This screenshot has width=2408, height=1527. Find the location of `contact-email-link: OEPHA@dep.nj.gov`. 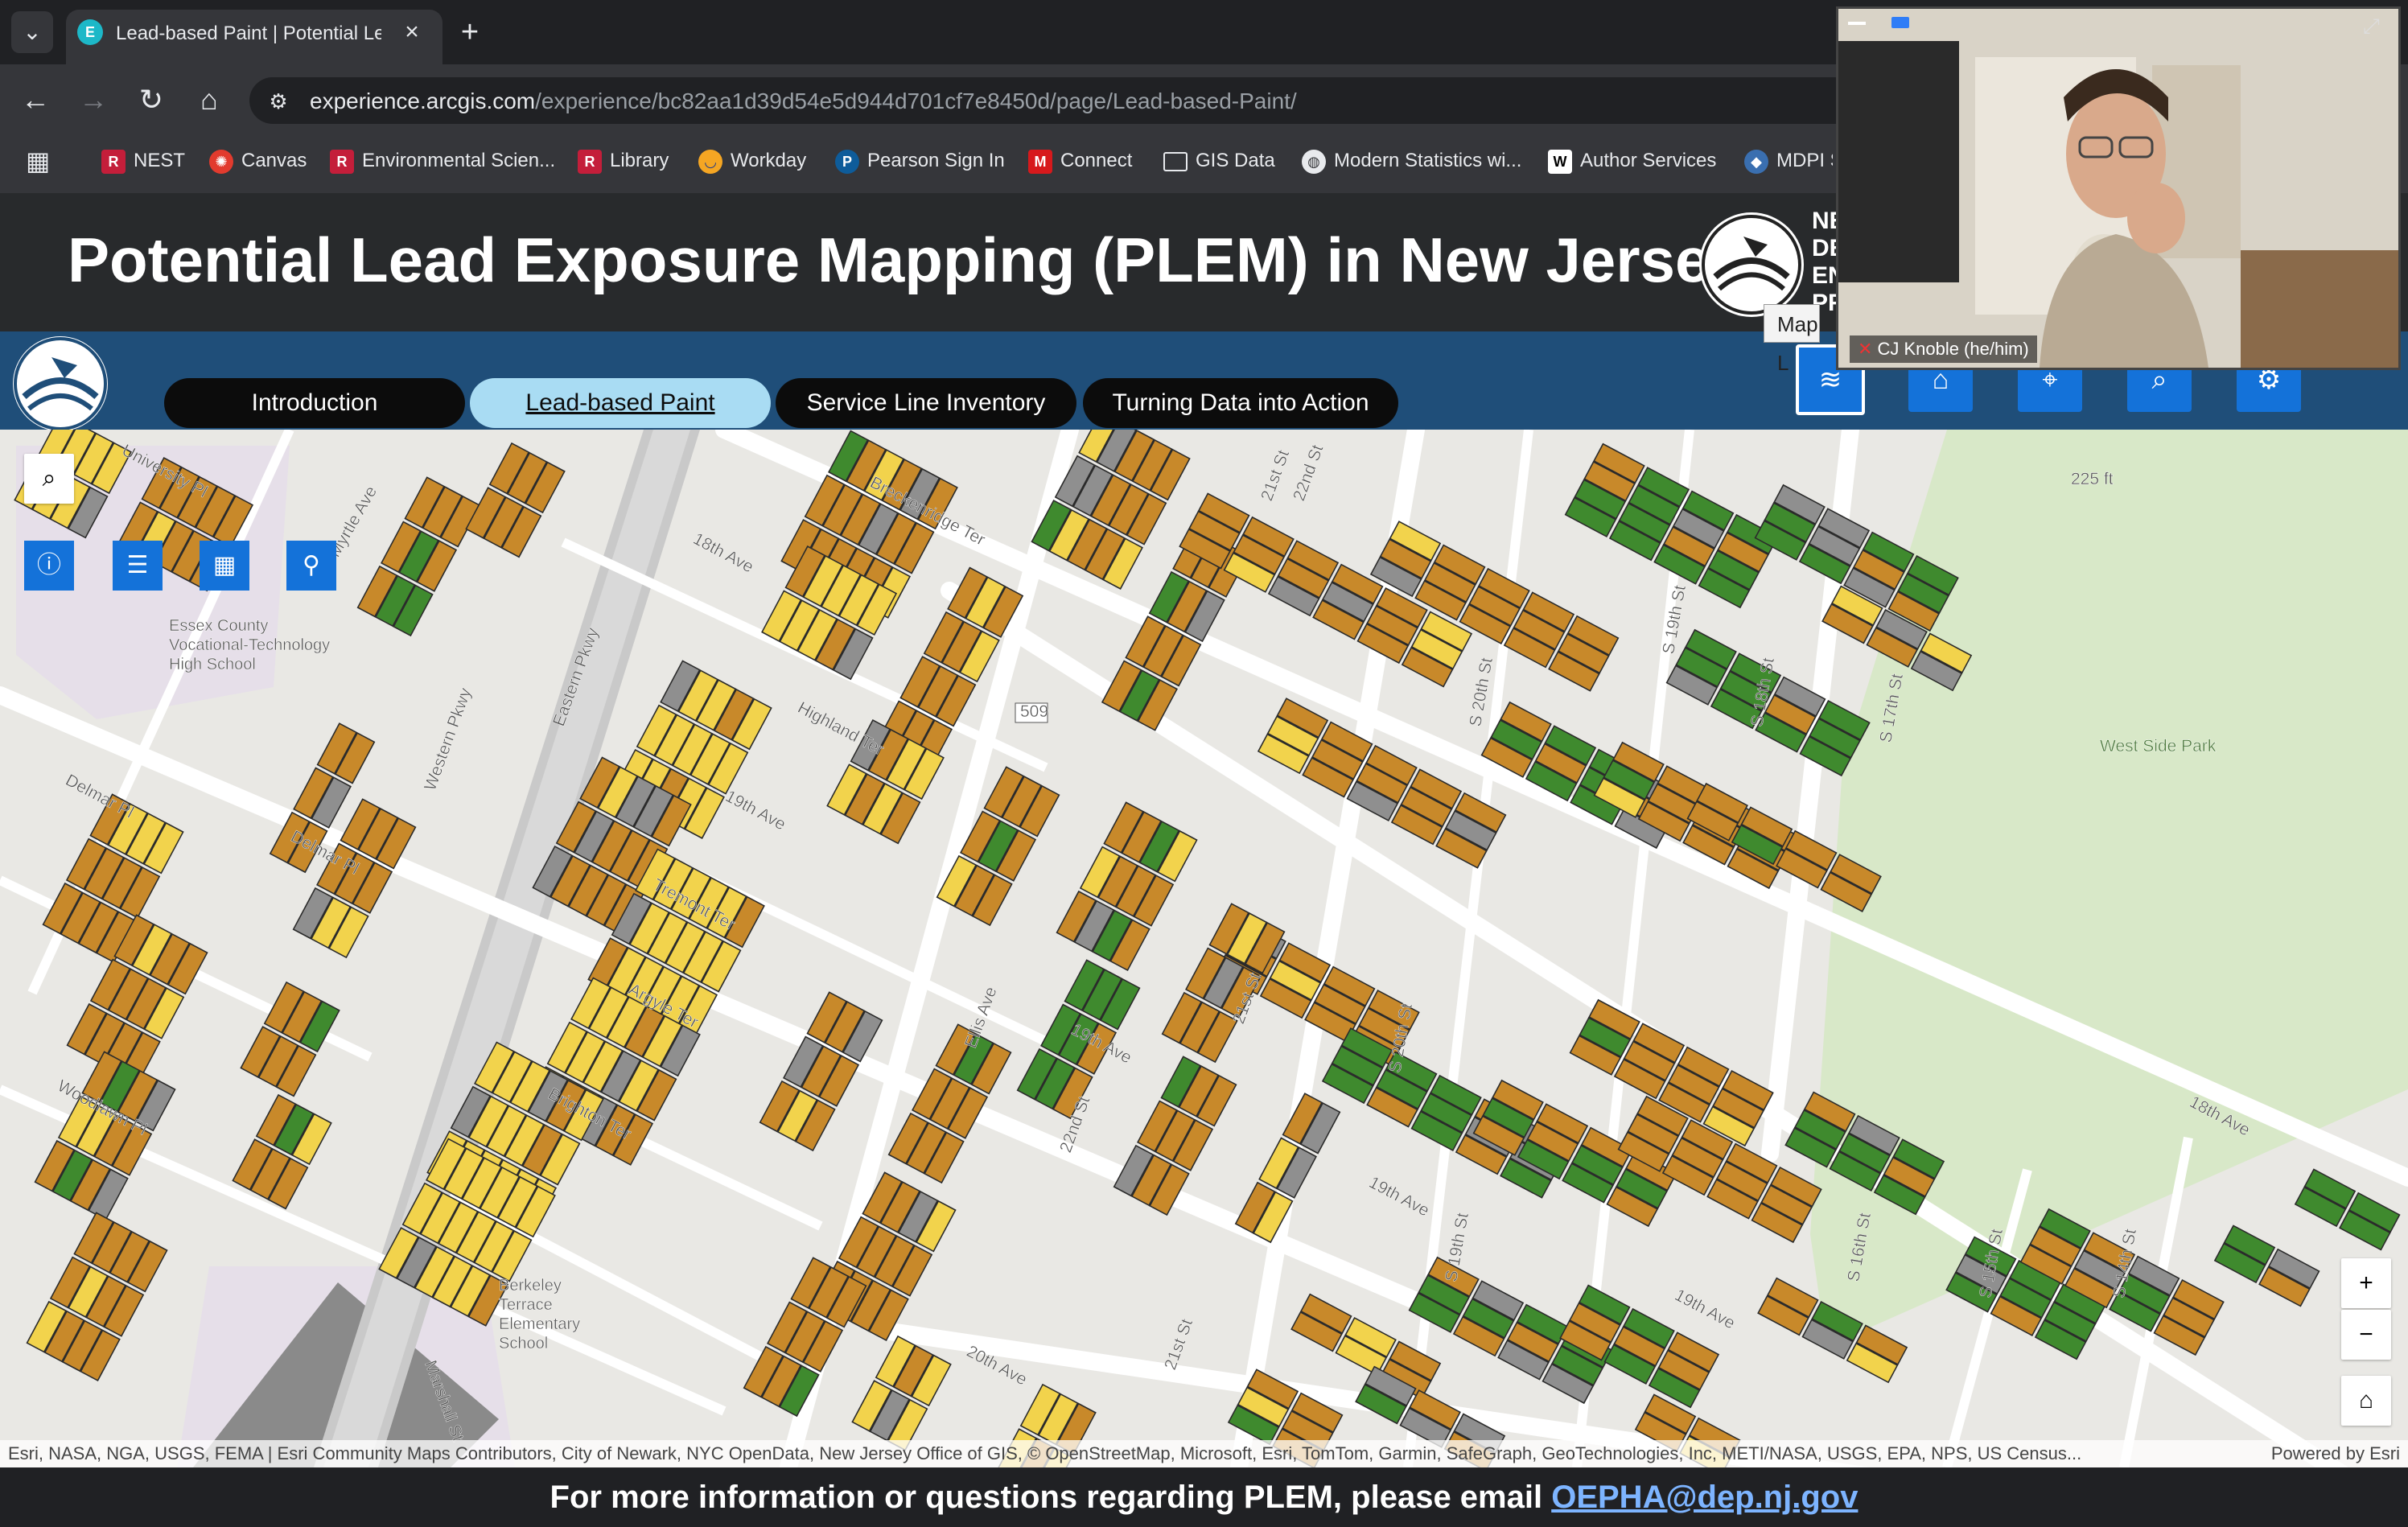

contact-email-link: OEPHA@dep.nj.gov is located at coordinates (1704, 1497).